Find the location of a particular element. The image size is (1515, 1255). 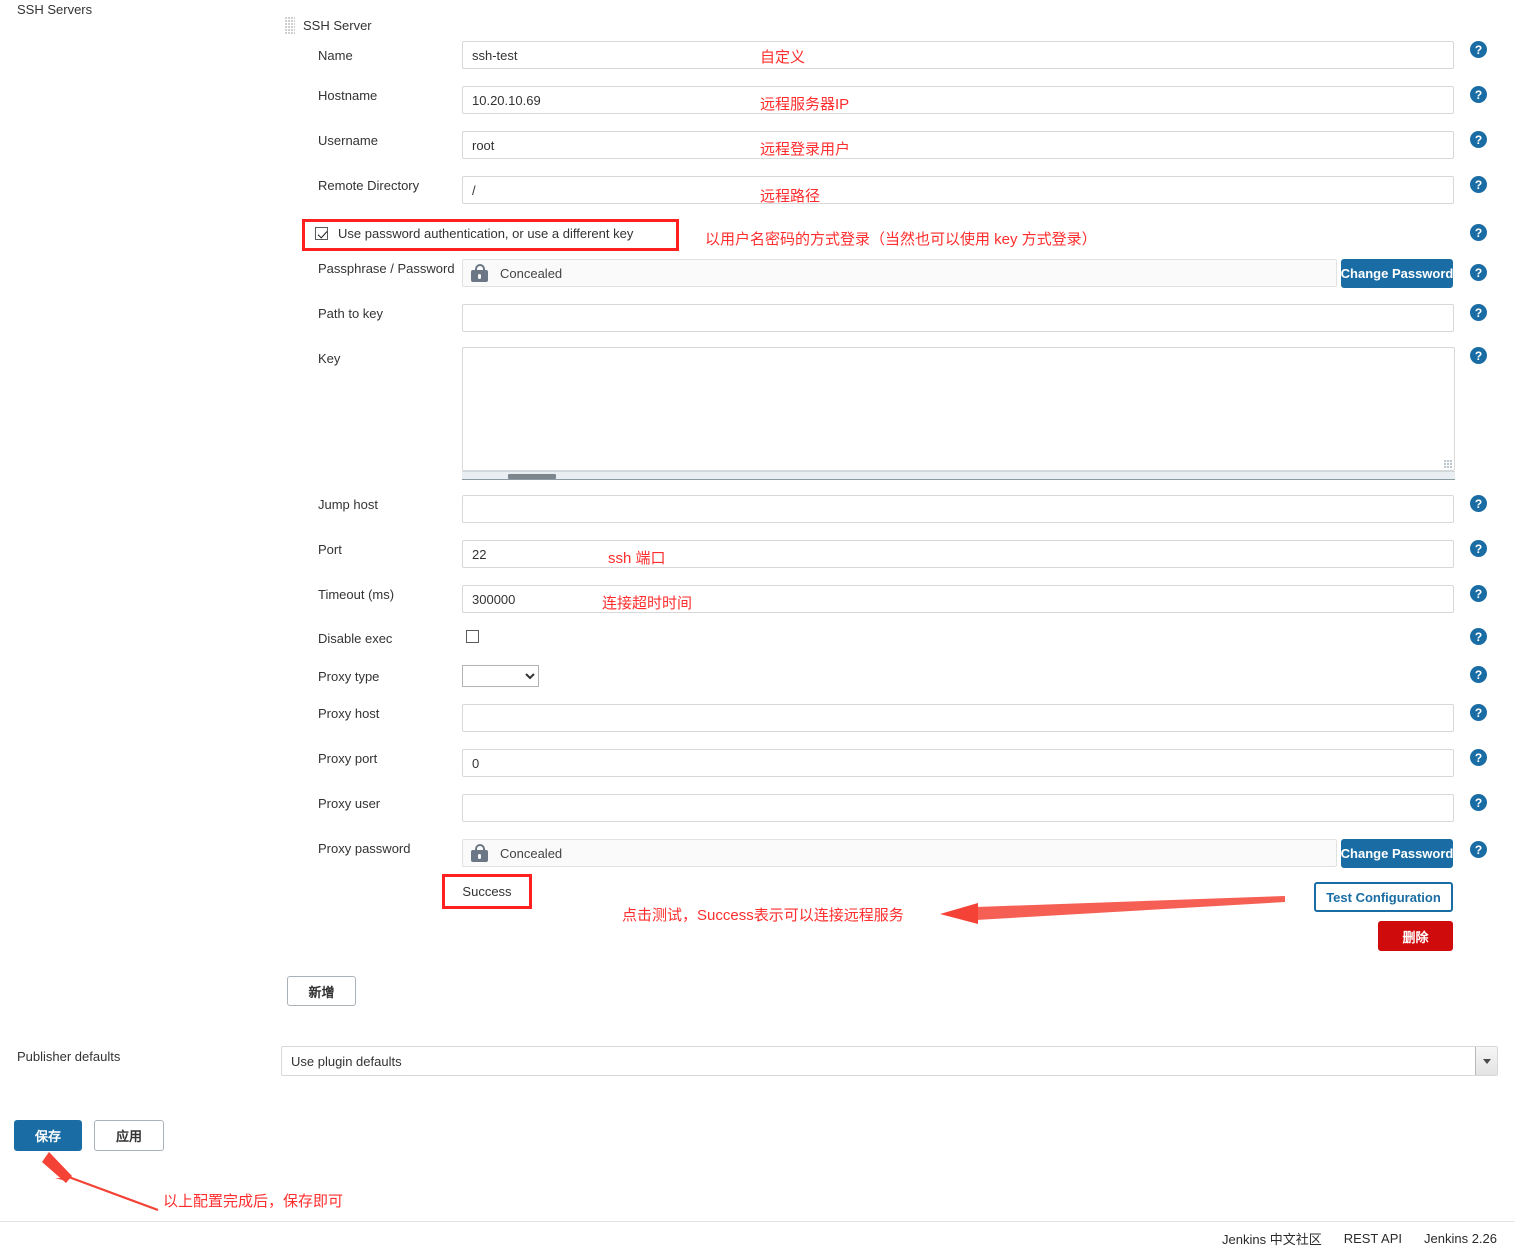

proxy-type-select is located at coordinates (500, 676).